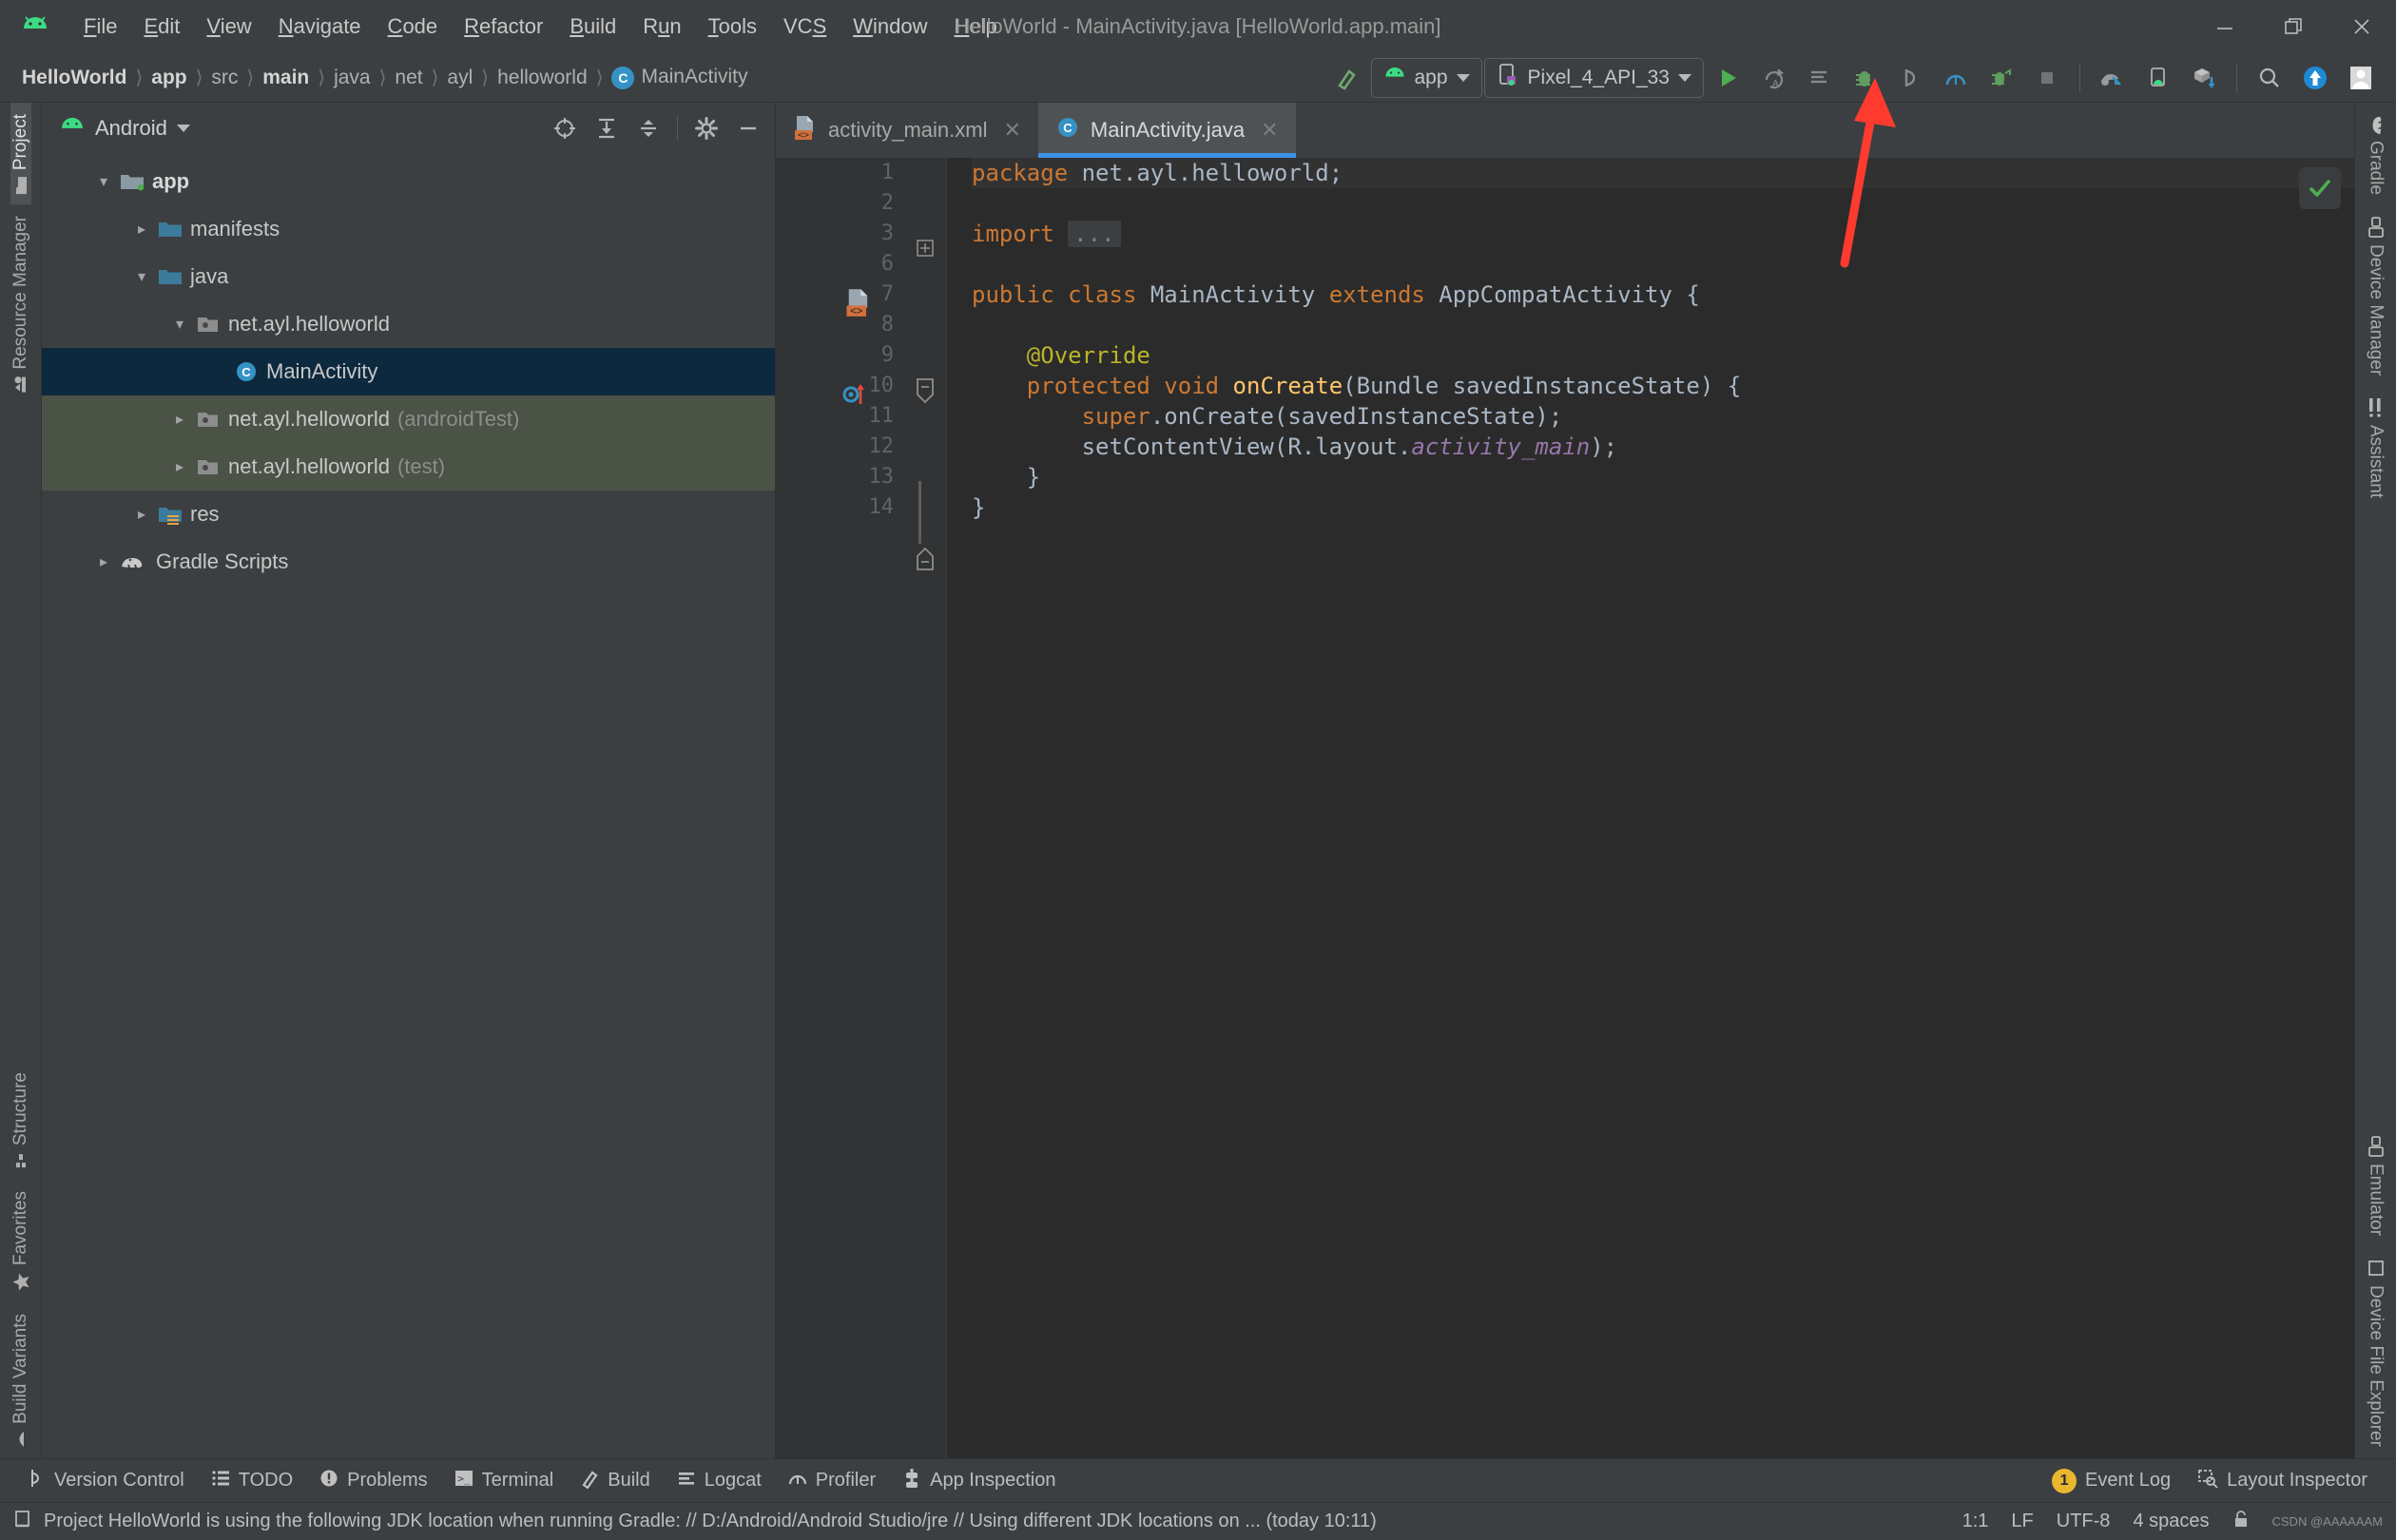 The width and height of the screenshot is (2396, 1540). I want to click on attach-debugger-icon, so click(1910, 78).